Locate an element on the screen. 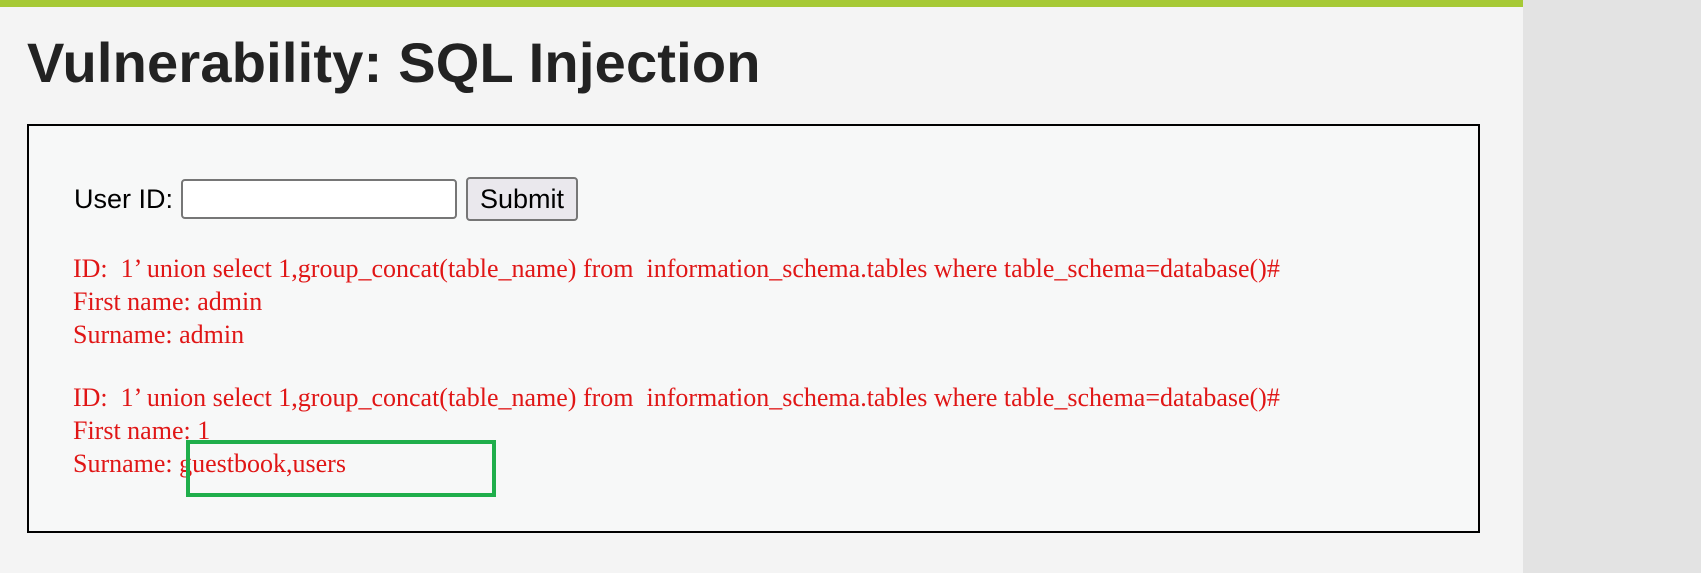  user-id-form: User ID: Submit is located at coordinates (326, 199).